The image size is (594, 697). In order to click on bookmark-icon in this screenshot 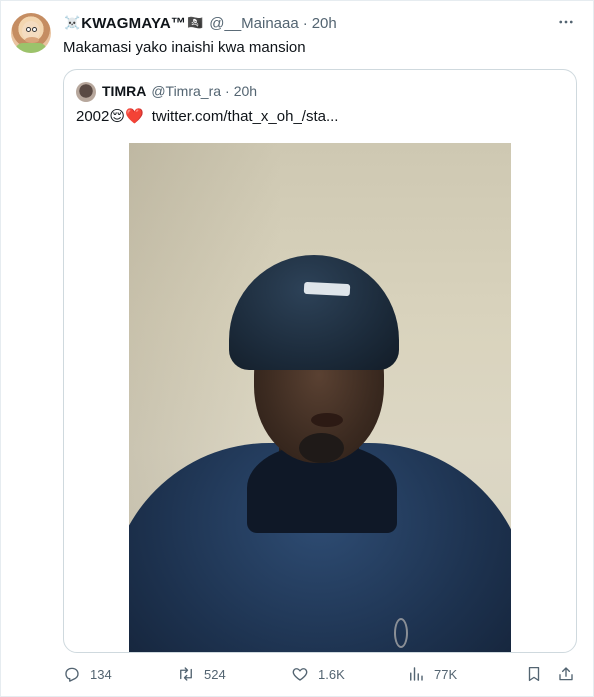, I will do `click(534, 674)`.